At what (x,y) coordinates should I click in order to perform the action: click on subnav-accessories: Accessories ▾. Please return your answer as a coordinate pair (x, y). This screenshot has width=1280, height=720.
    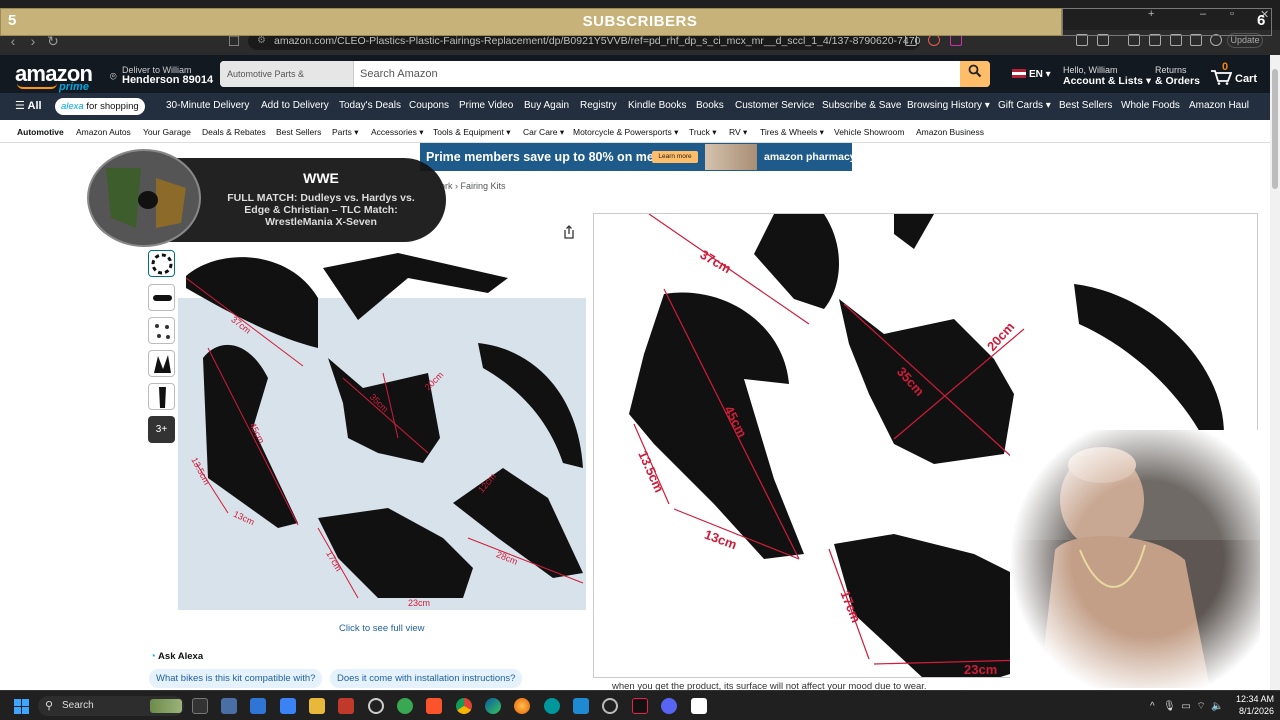
    Looking at the image, I should click on (397, 132).